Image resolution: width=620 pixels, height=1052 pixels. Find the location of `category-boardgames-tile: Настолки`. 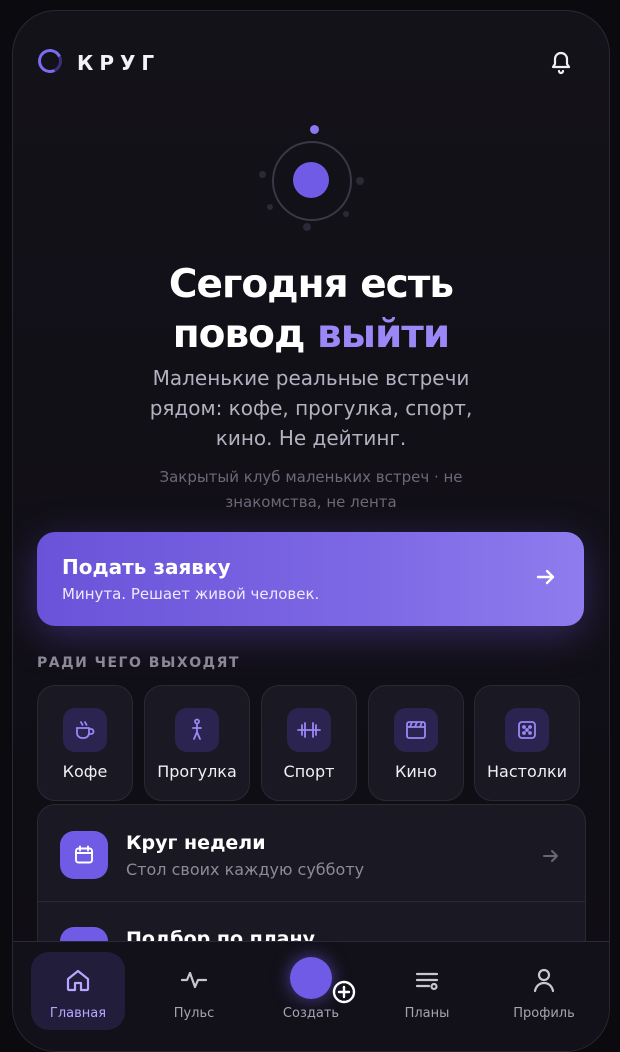

category-boardgames-tile: Настолки is located at coordinates (527, 743).